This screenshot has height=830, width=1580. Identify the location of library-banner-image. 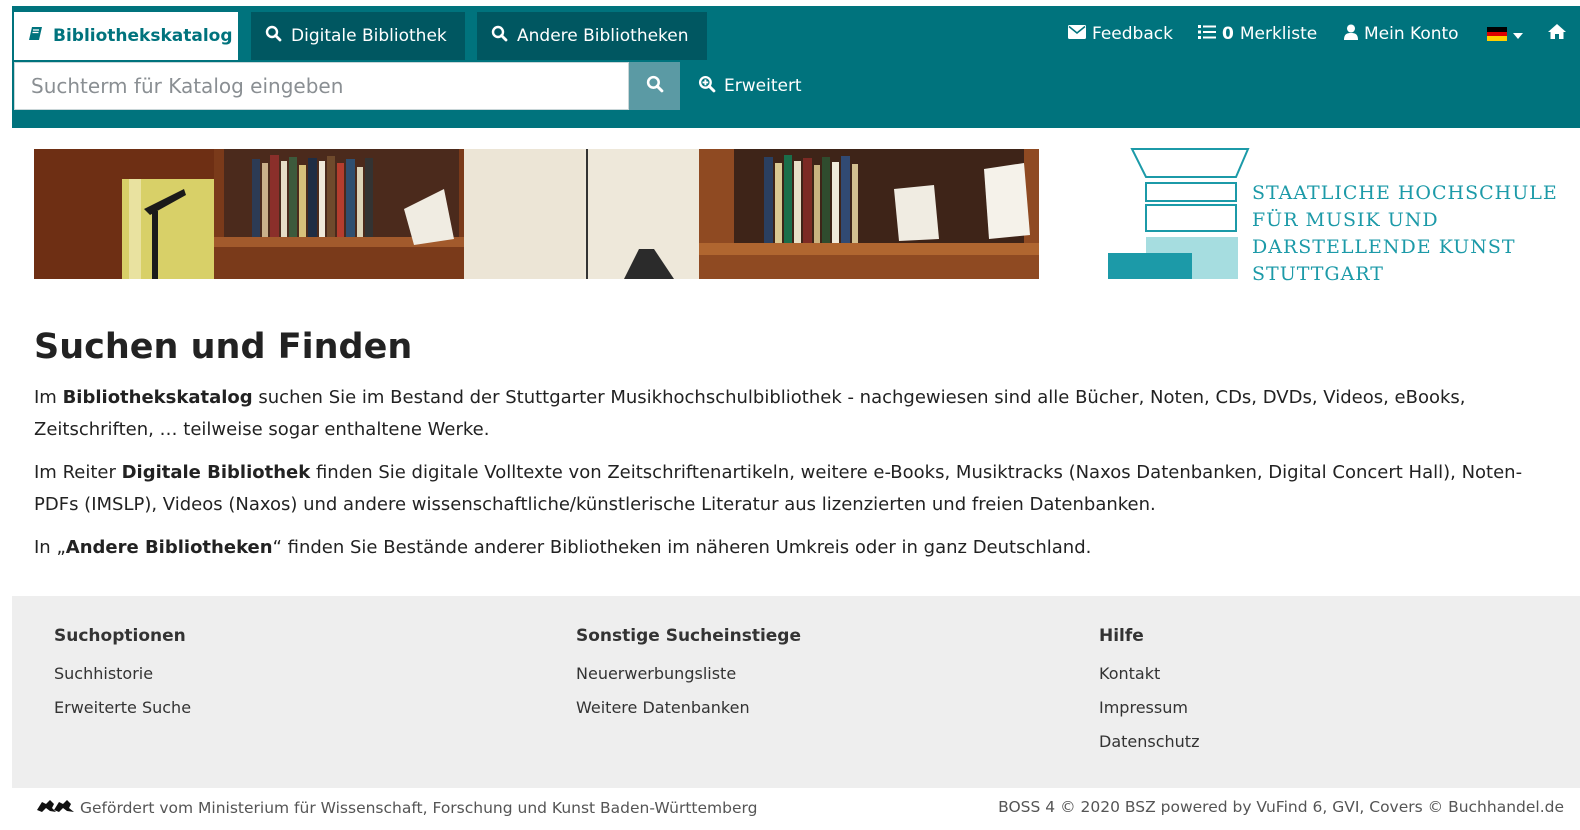
(536, 214).